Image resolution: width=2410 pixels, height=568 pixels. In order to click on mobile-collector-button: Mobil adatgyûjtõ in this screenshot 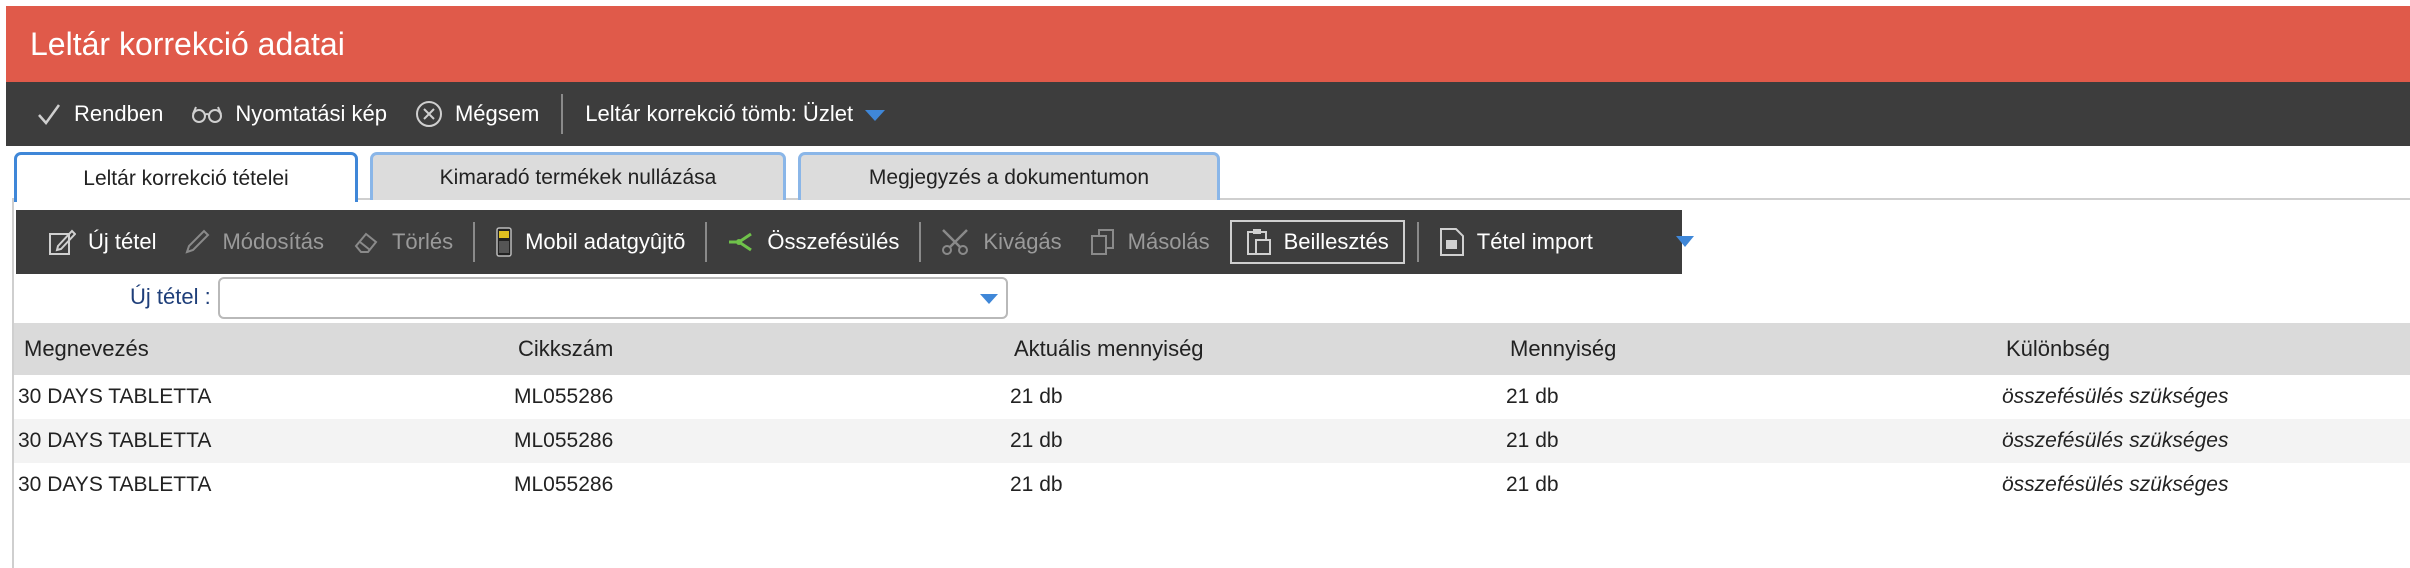, I will do `click(590, 242)`.